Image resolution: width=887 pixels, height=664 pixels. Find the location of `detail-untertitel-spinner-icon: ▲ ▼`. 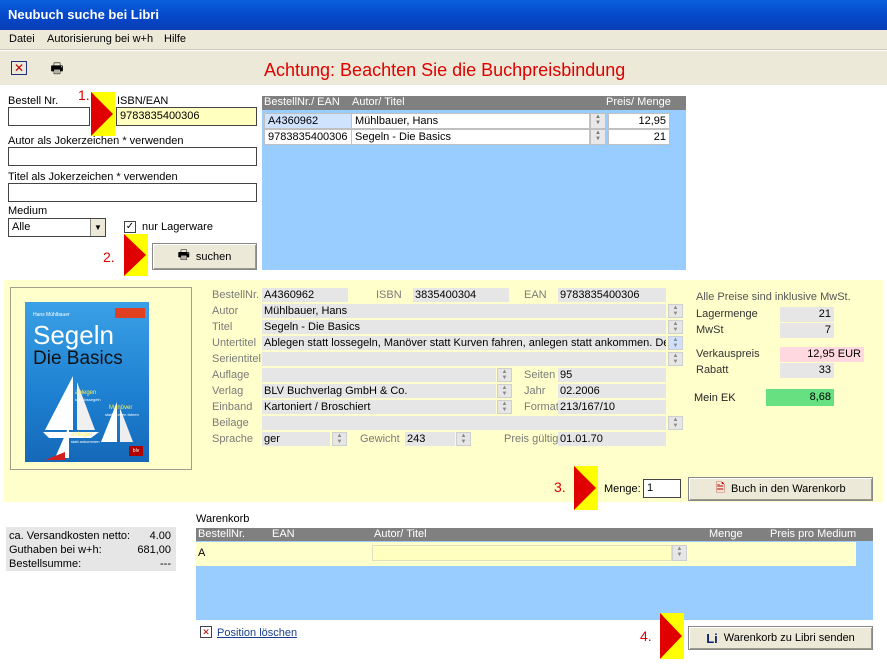

detail-untertitel-spinner-icon: ▲ ▼ is located at coordinates (675, 343).